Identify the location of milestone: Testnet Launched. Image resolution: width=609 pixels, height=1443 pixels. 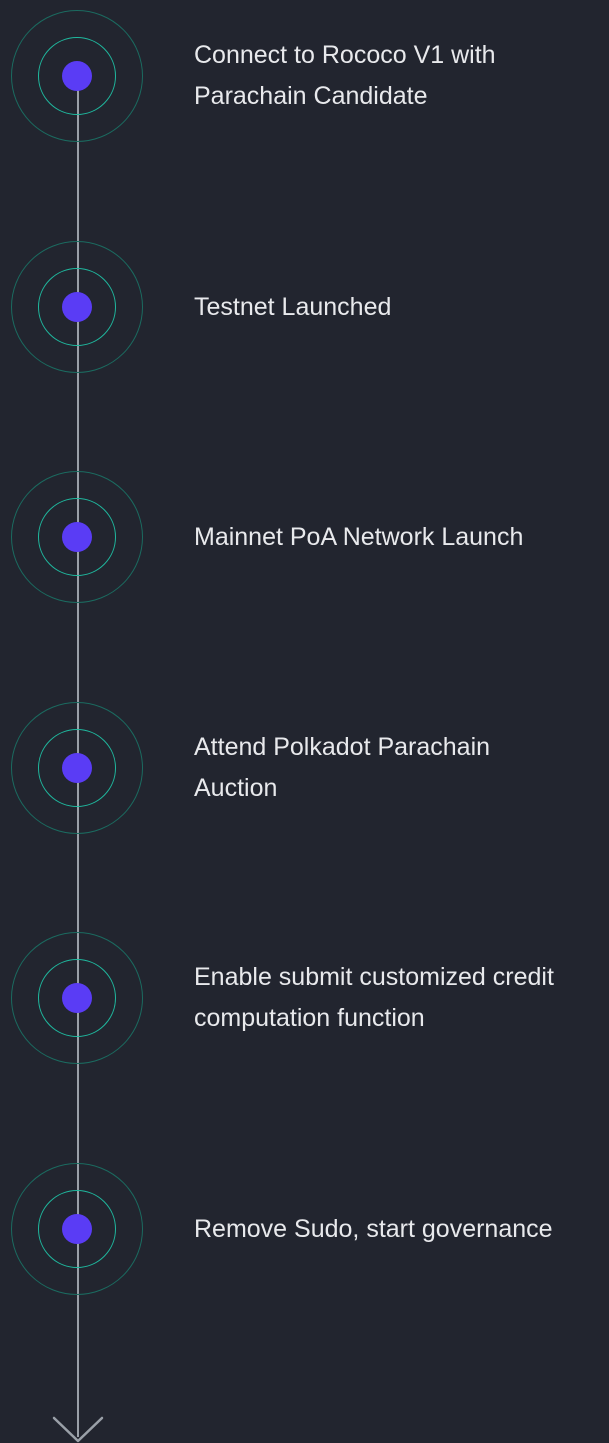
(304, 311).